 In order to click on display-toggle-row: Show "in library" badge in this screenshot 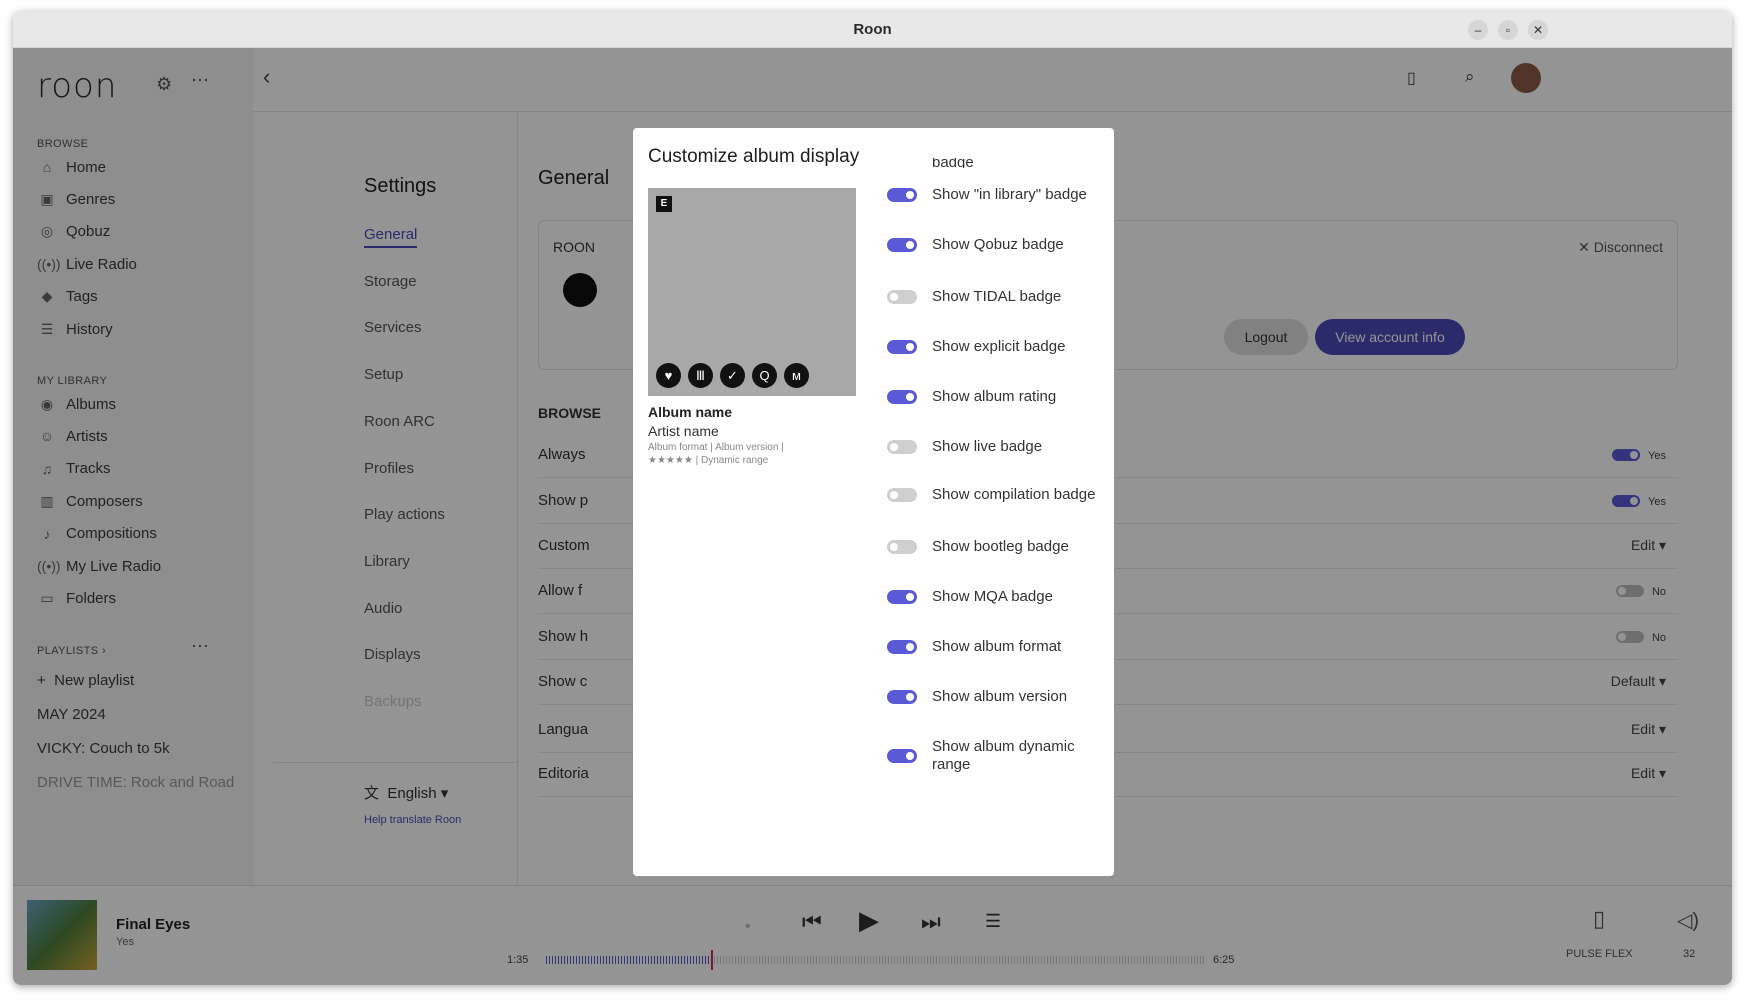, I will do `click(997, 195)`.